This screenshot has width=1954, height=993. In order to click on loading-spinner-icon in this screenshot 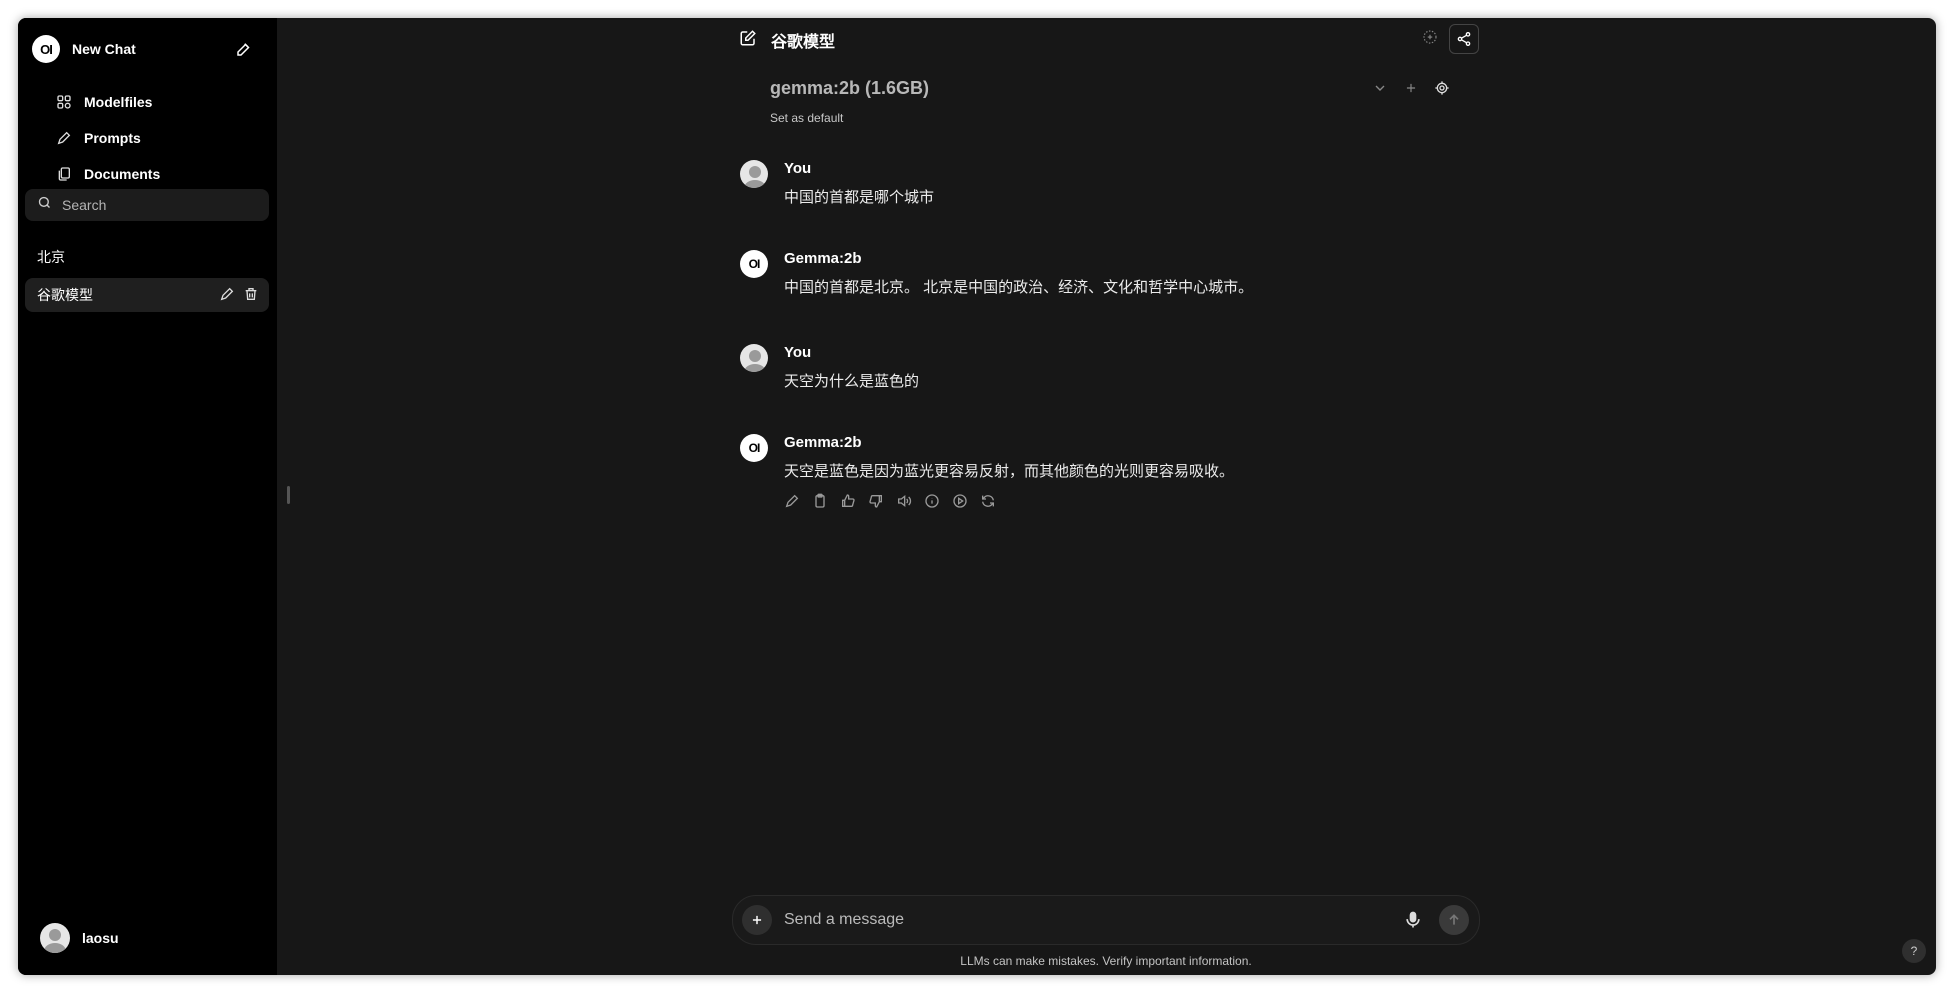, I will do `click(1430, 39)`.